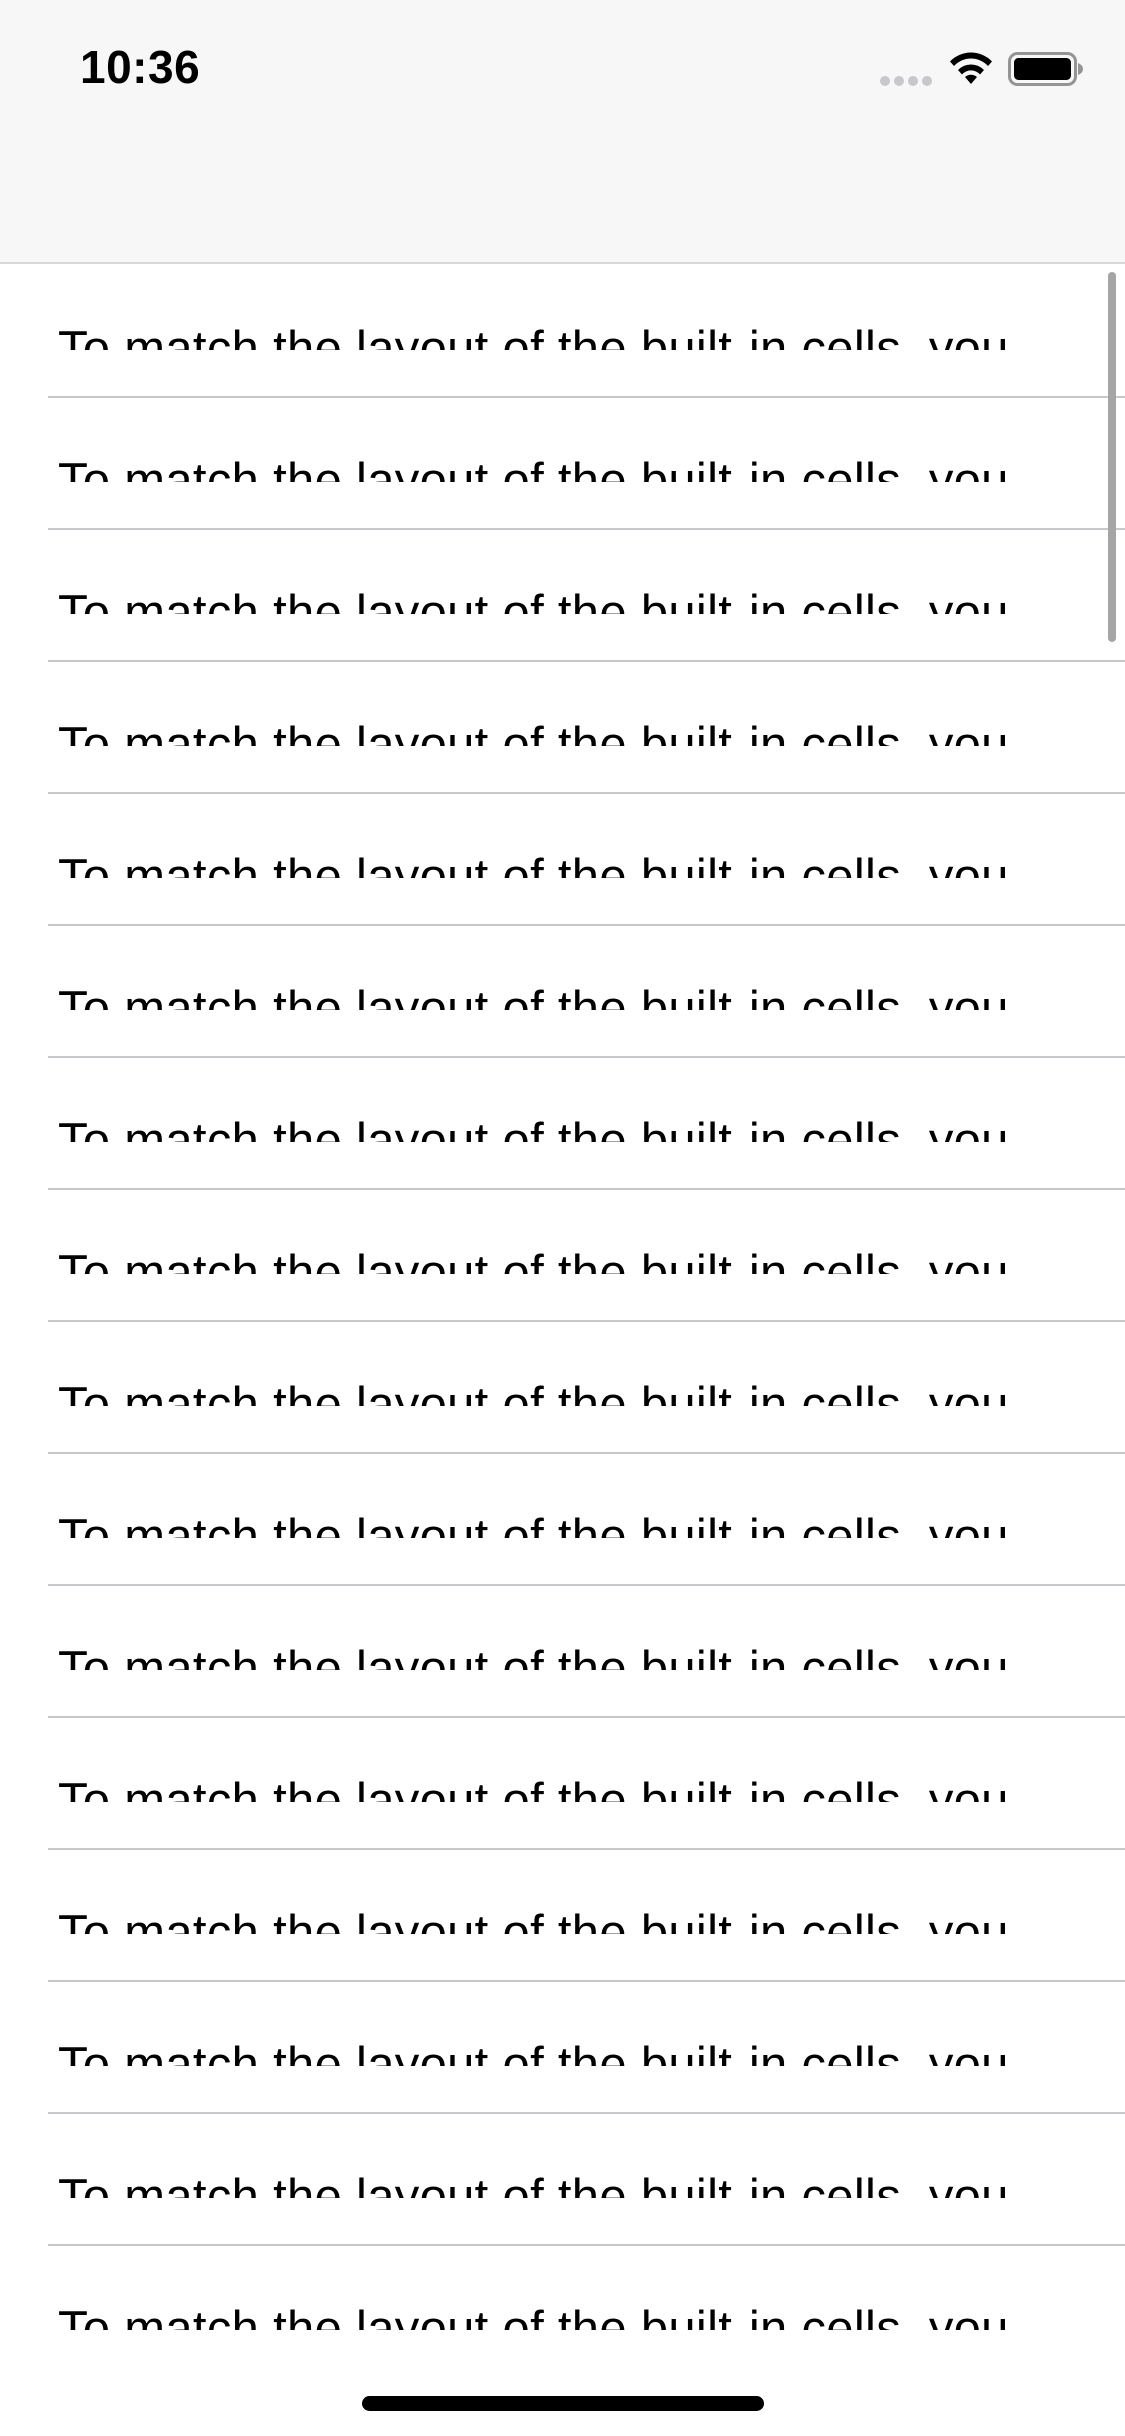 Image resolution: width=1125 pixels, height=2436 pixels. What do you see at coordinates (562, 198) in the screenshot?
I see `navigation-bar` at bounding box center [562, 198].